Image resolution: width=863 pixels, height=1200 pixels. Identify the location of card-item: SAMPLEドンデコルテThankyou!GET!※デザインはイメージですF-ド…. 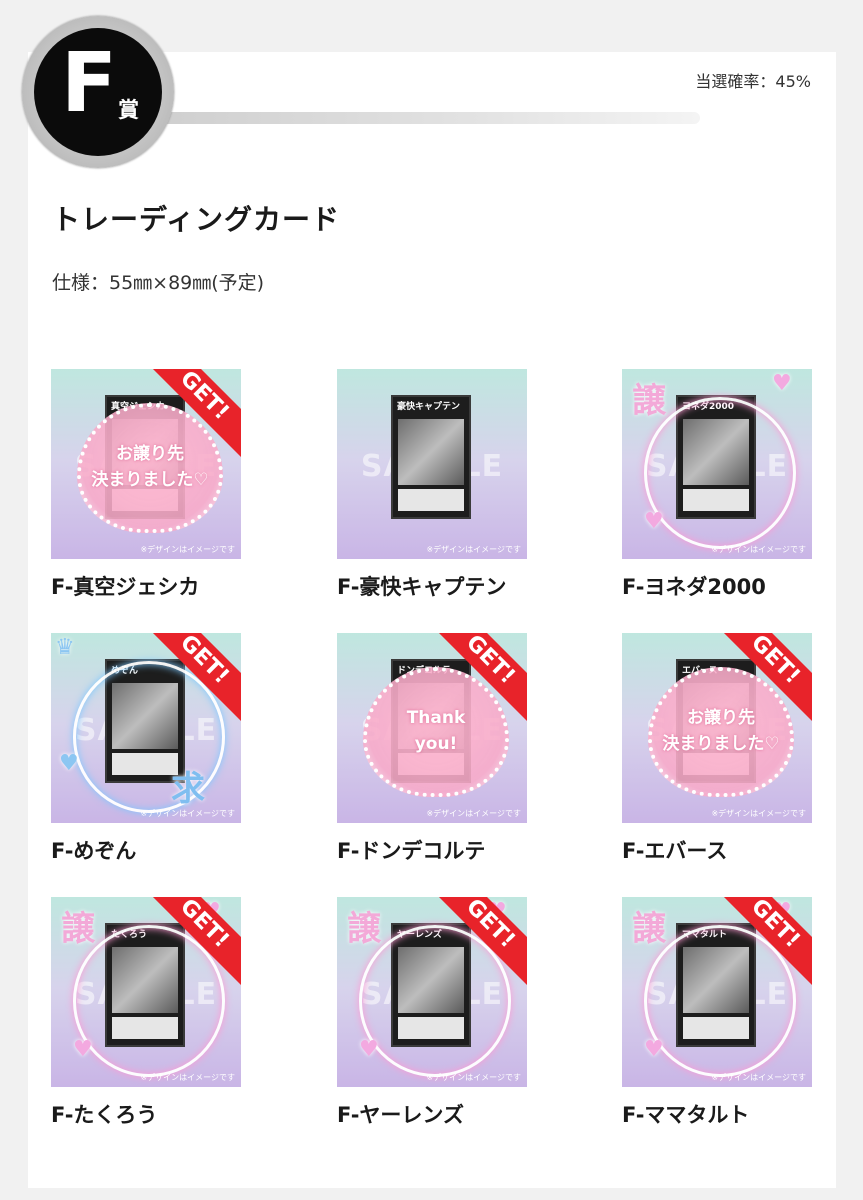
(432, 749).